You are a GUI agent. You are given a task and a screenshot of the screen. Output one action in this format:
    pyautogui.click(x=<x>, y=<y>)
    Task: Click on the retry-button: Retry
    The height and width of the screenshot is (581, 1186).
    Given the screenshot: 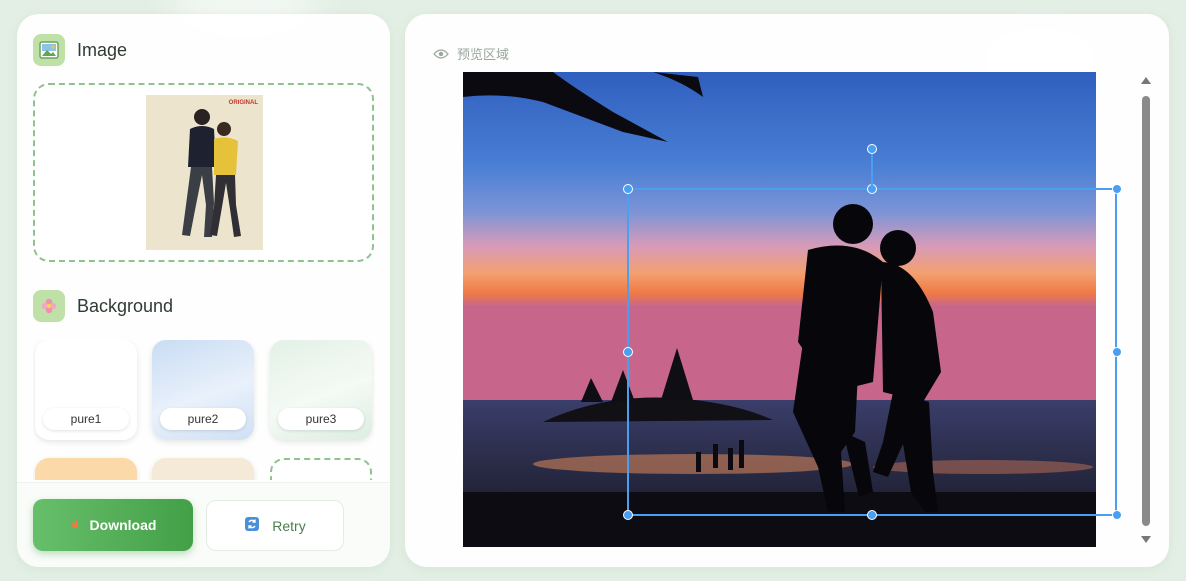 What is the action you would take?
    pyautogui.click(x=275, y=525)
    